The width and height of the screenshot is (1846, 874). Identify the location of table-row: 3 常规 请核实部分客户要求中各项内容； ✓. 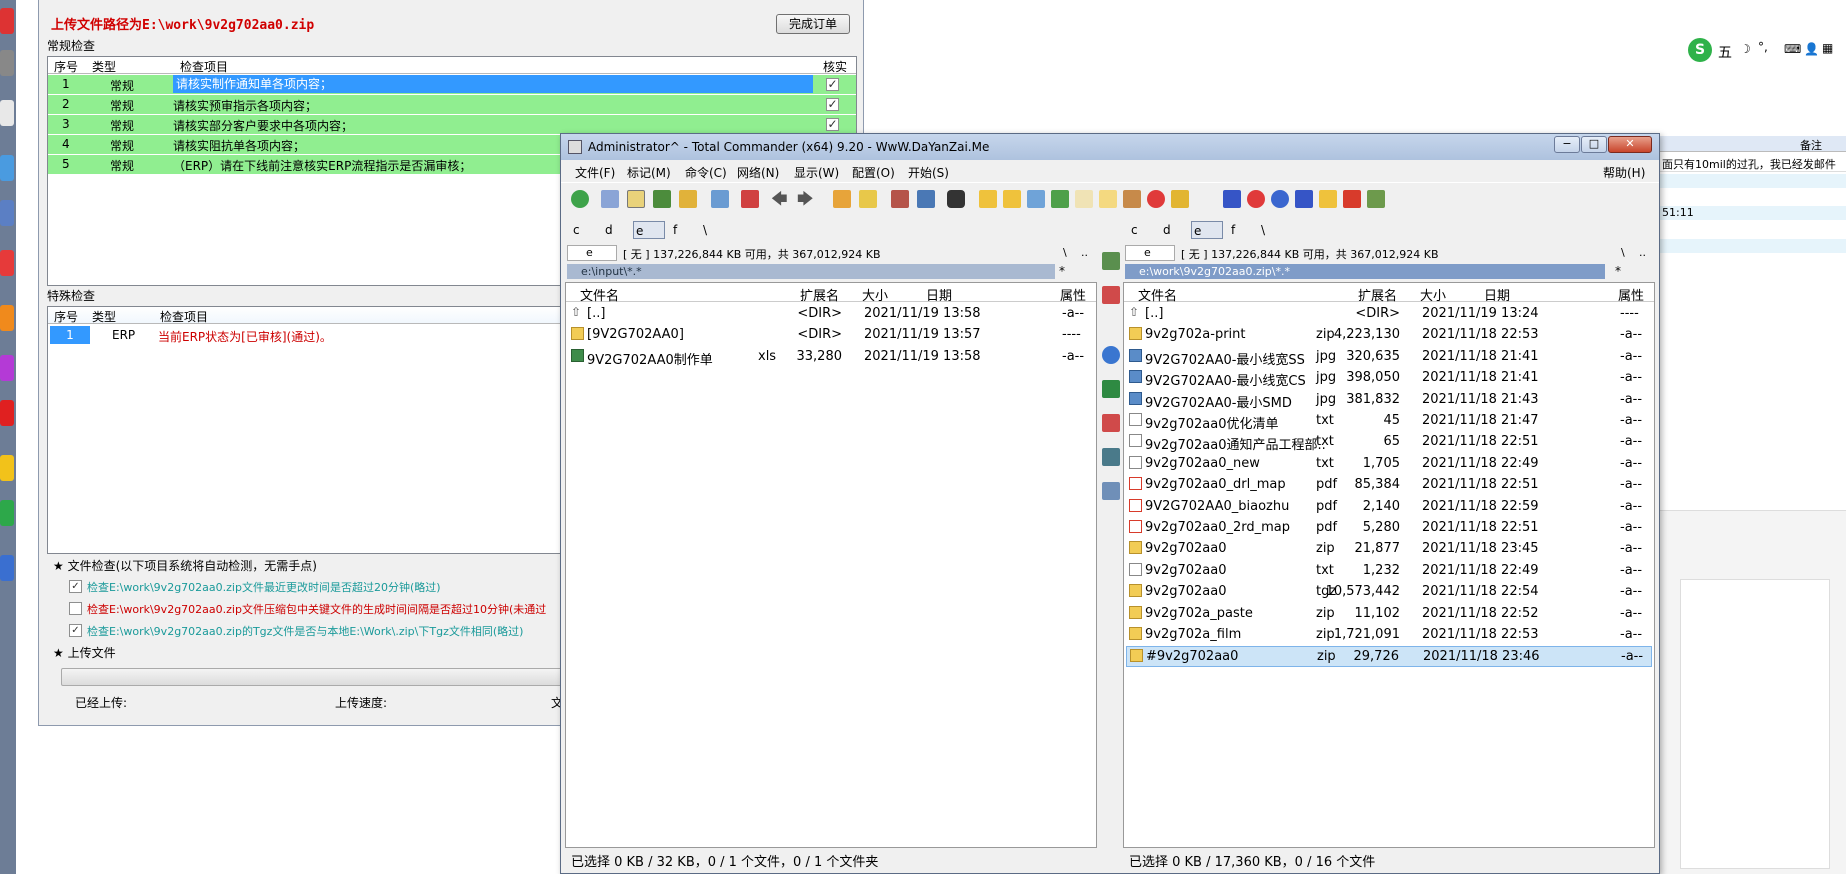
(452, 125).